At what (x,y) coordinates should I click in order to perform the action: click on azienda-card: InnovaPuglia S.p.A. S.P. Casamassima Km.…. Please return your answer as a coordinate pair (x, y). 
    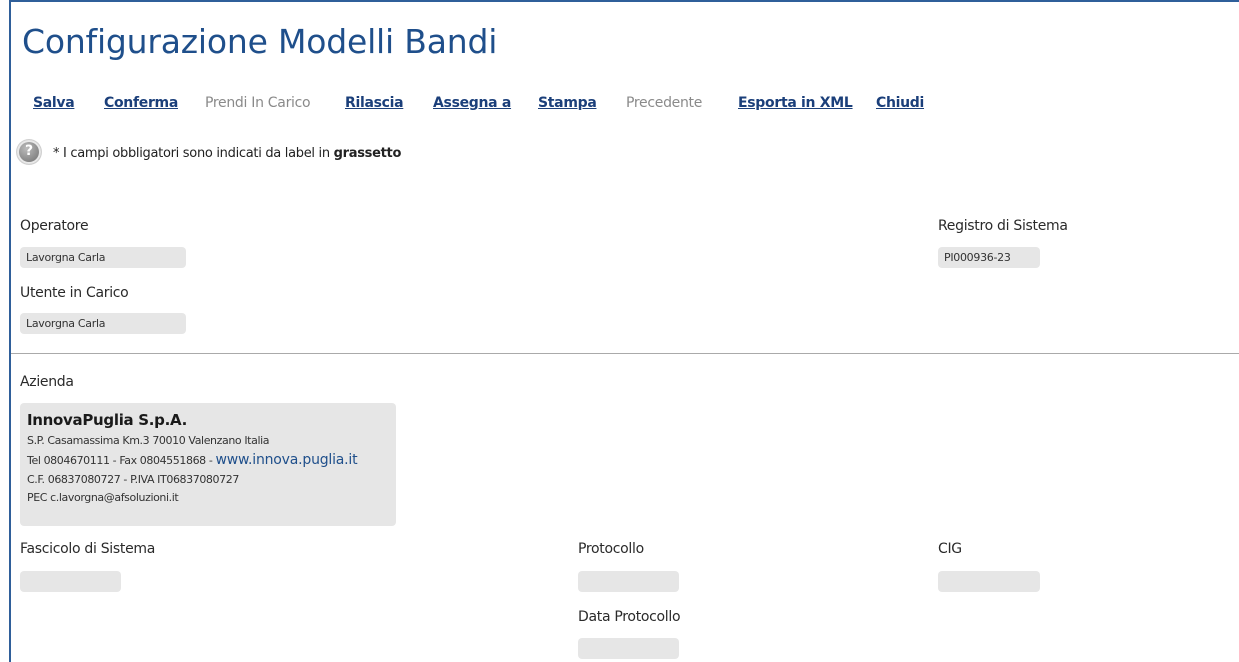
    Looking at the image, I should click on (208, 464).